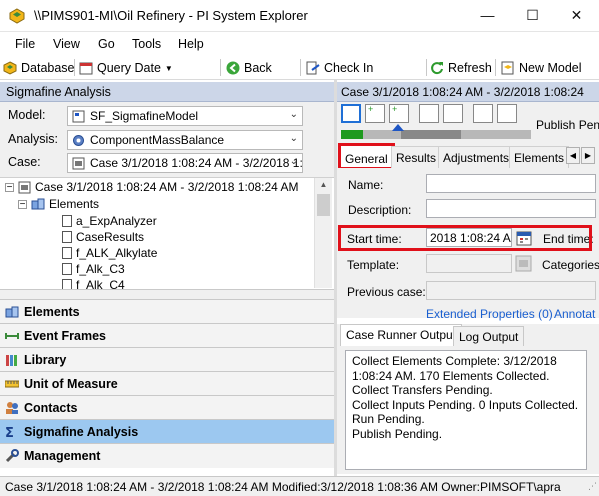  I want to click on tree-item-label: CaseResults, so click(110, 237).